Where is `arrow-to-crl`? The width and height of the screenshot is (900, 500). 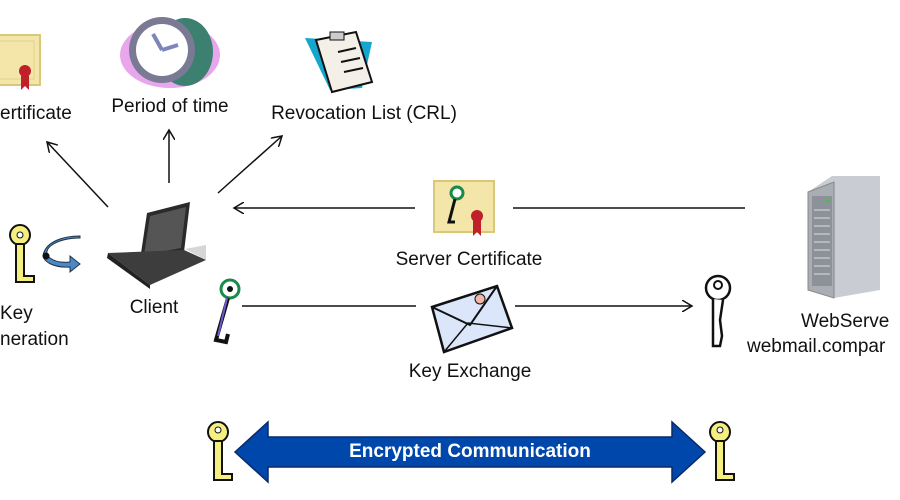
arrow-to-crl is located at coordinates (249, 165).